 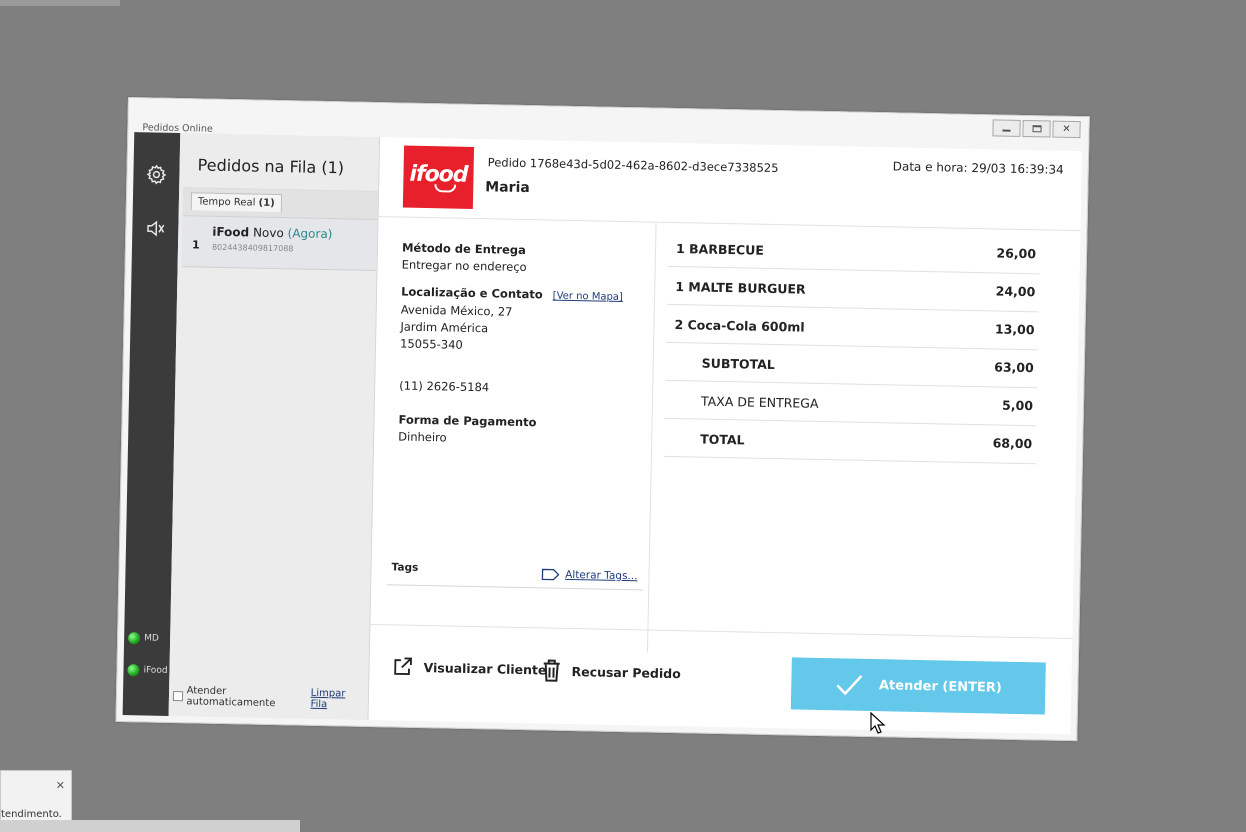 What do you see at coordinates (464, 257) in the screenshot?
I see `delivery-section: Método de Entrega Entregar no endereço` at bounding box center [464, 257].